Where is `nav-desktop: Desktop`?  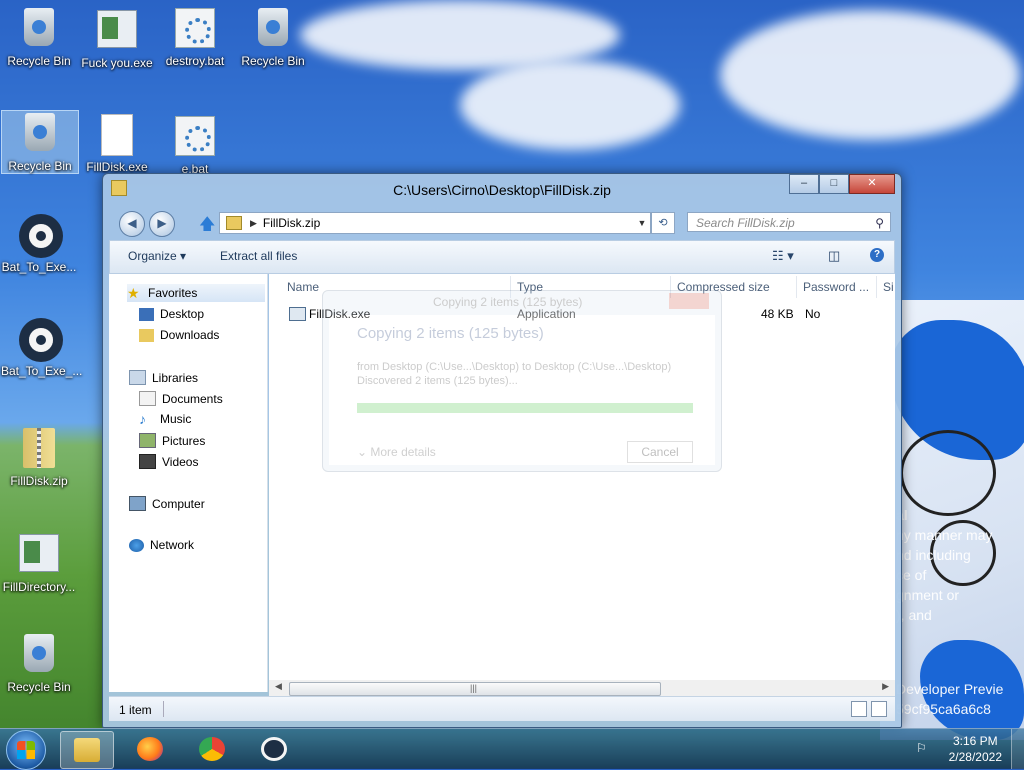
nav-desktop: Desktop is located at coordinates (171, 314).